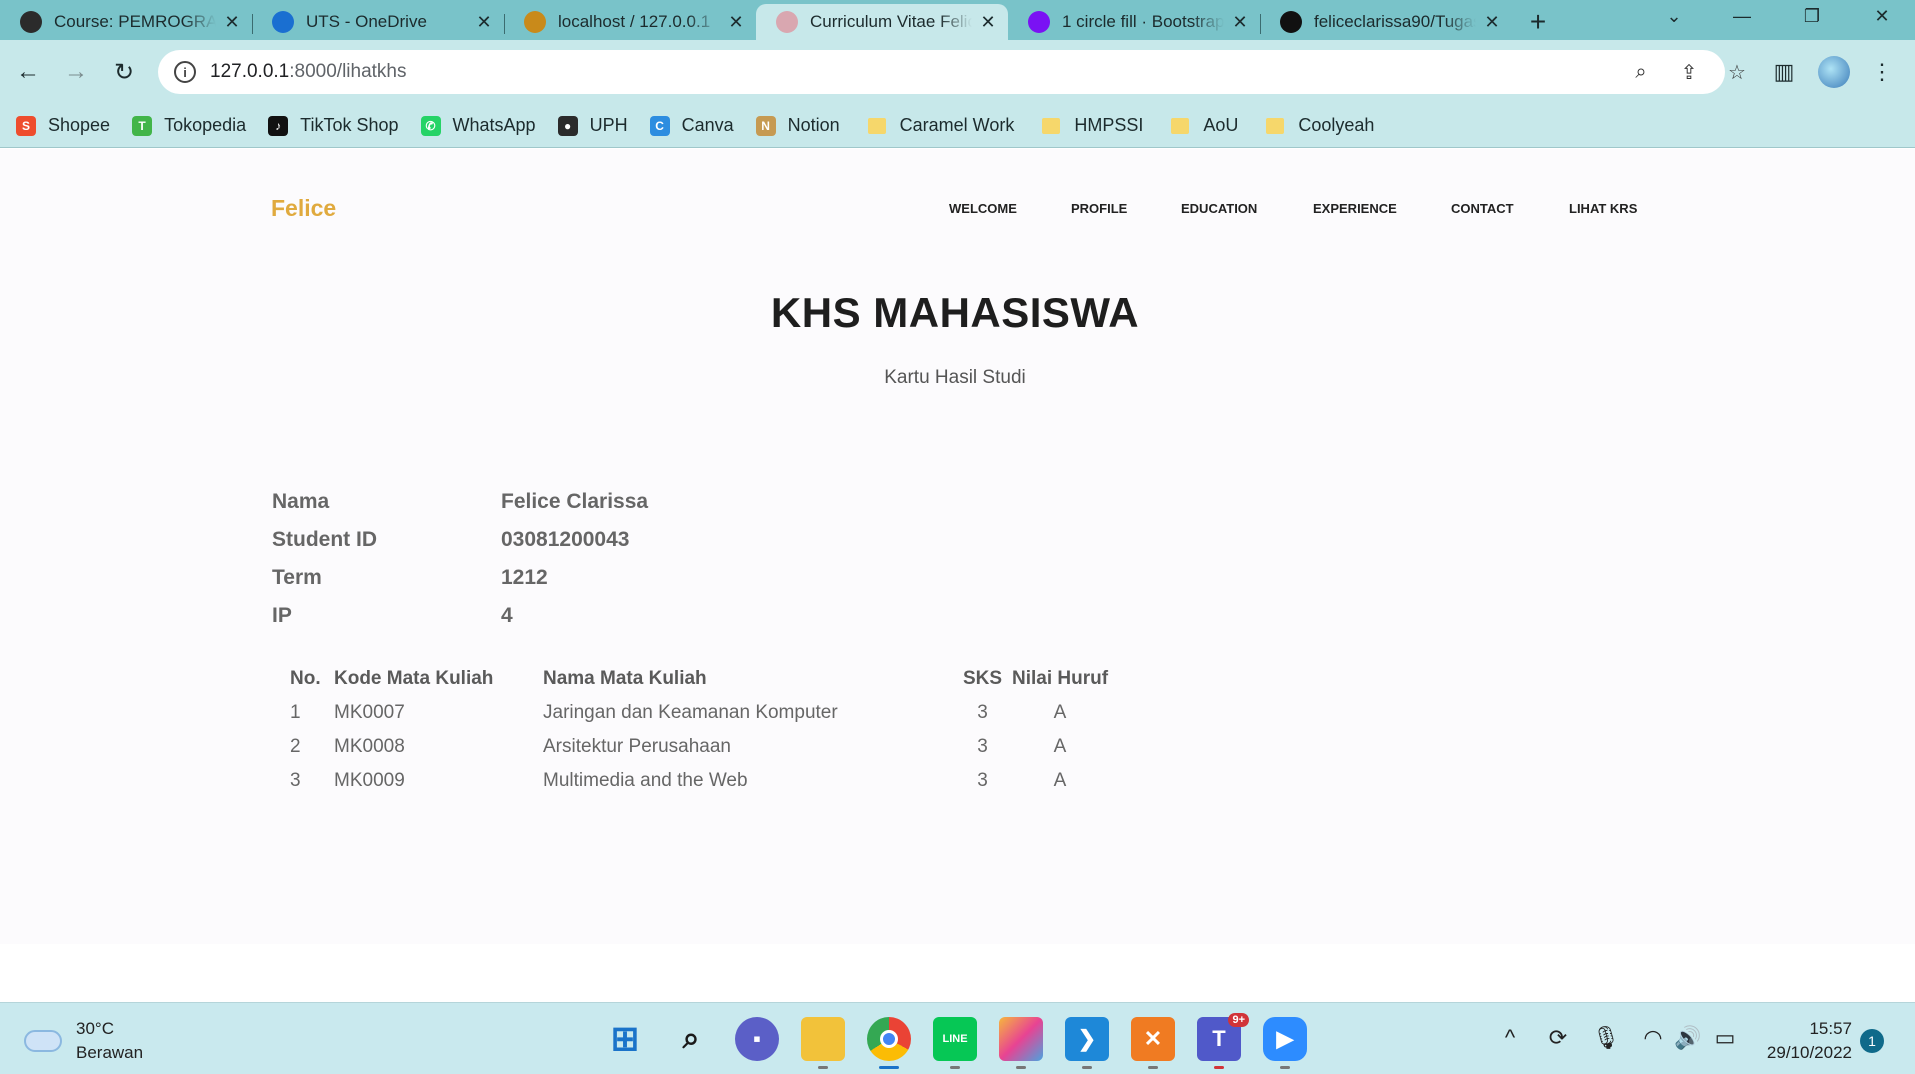 This screenshot has height=1074, width=1915. What do you see at coordinates (983, 208) in the screenshot?
I see `nav-welcome: WELCOME` at bounding box center [983, 208].